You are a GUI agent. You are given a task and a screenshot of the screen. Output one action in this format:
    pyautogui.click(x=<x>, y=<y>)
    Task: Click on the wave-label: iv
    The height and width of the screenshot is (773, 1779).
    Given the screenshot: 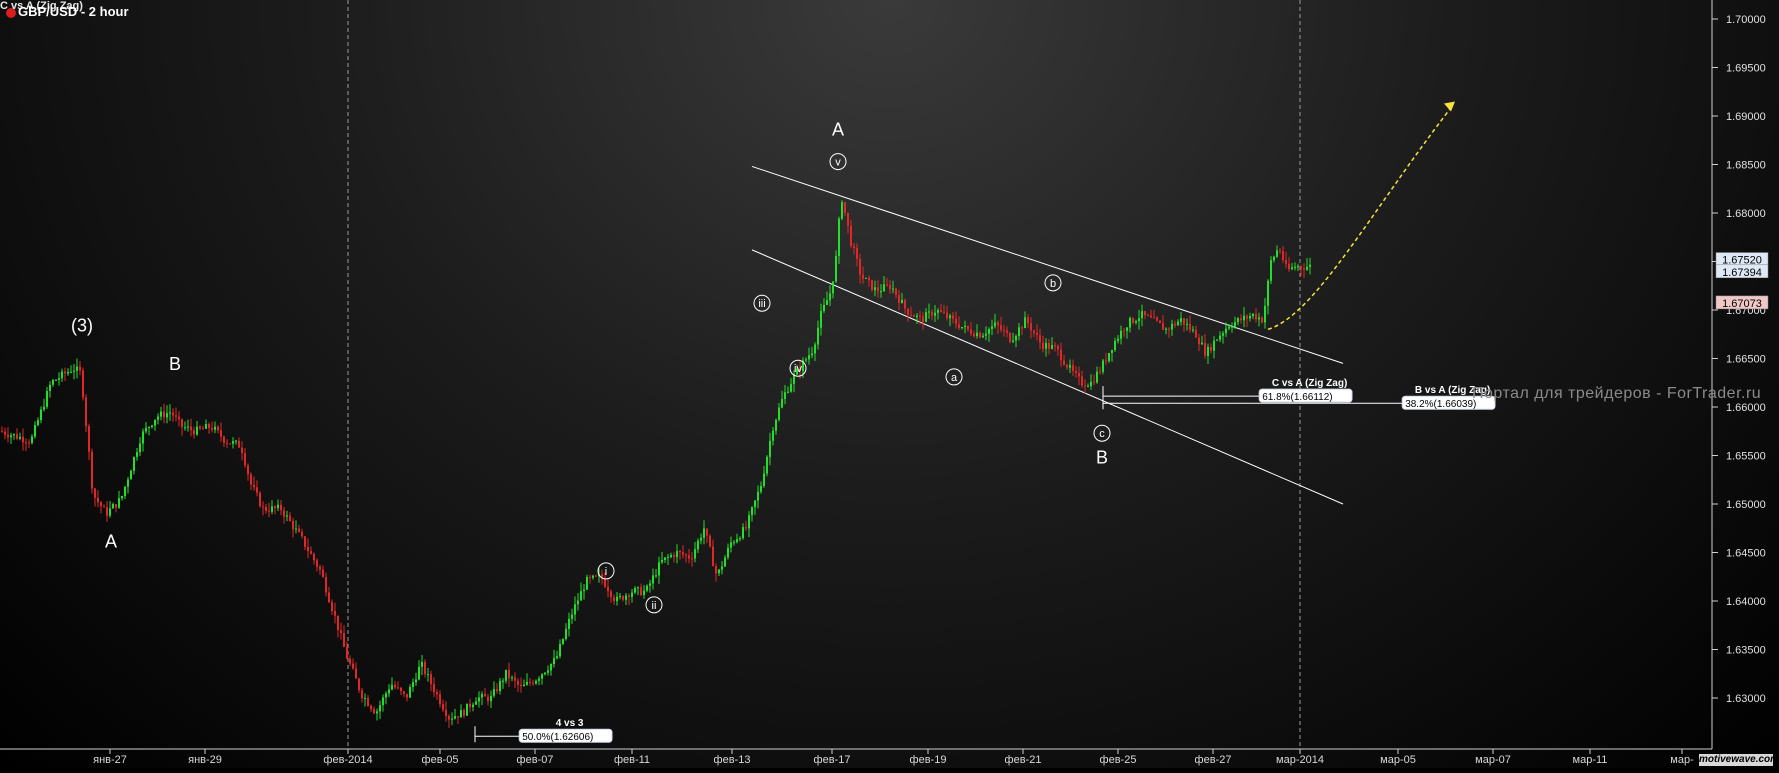 What is the action you would take?
    pyautogui.click(x=798, y=369)
    